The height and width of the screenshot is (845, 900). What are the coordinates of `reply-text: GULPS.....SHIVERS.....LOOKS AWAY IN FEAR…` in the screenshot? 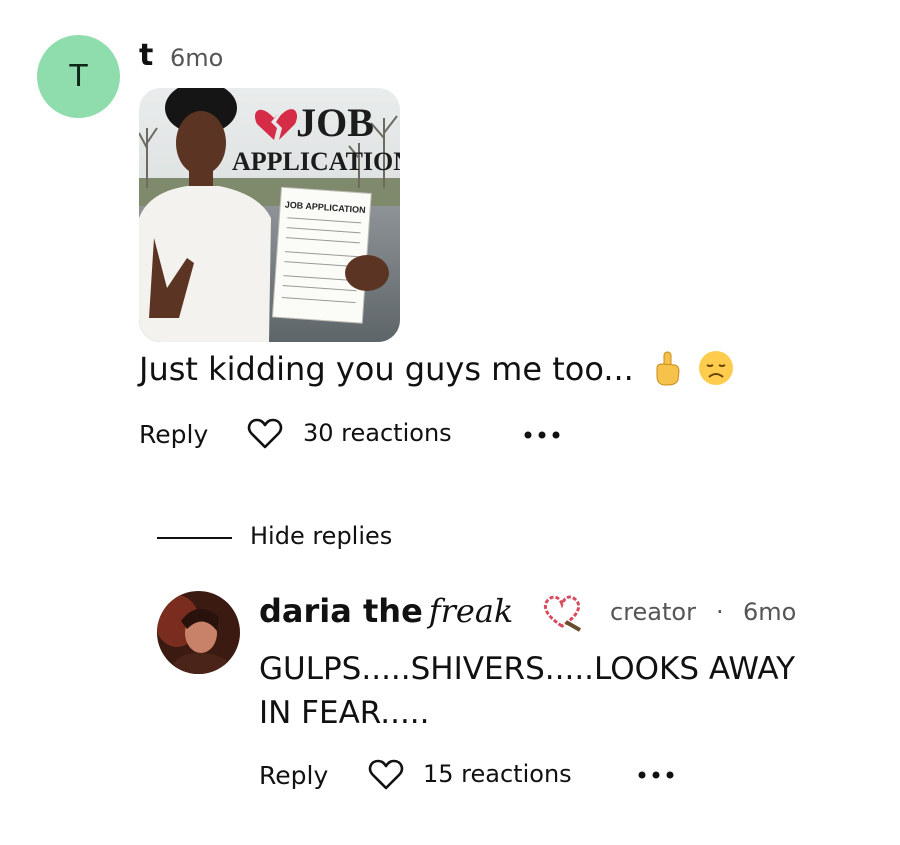 It's located at (527, 691).